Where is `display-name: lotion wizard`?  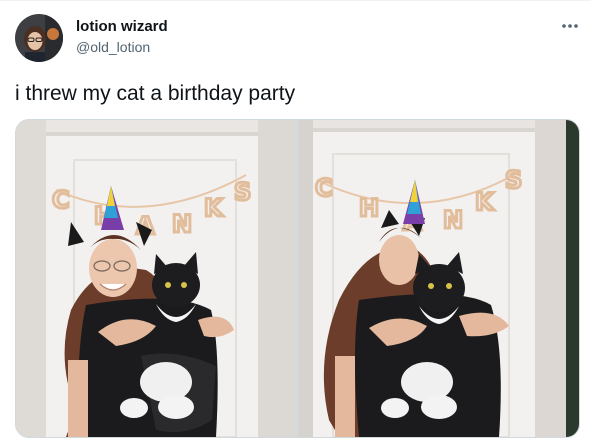
display-name: lotion wizard is located at coordinates (122, 26).